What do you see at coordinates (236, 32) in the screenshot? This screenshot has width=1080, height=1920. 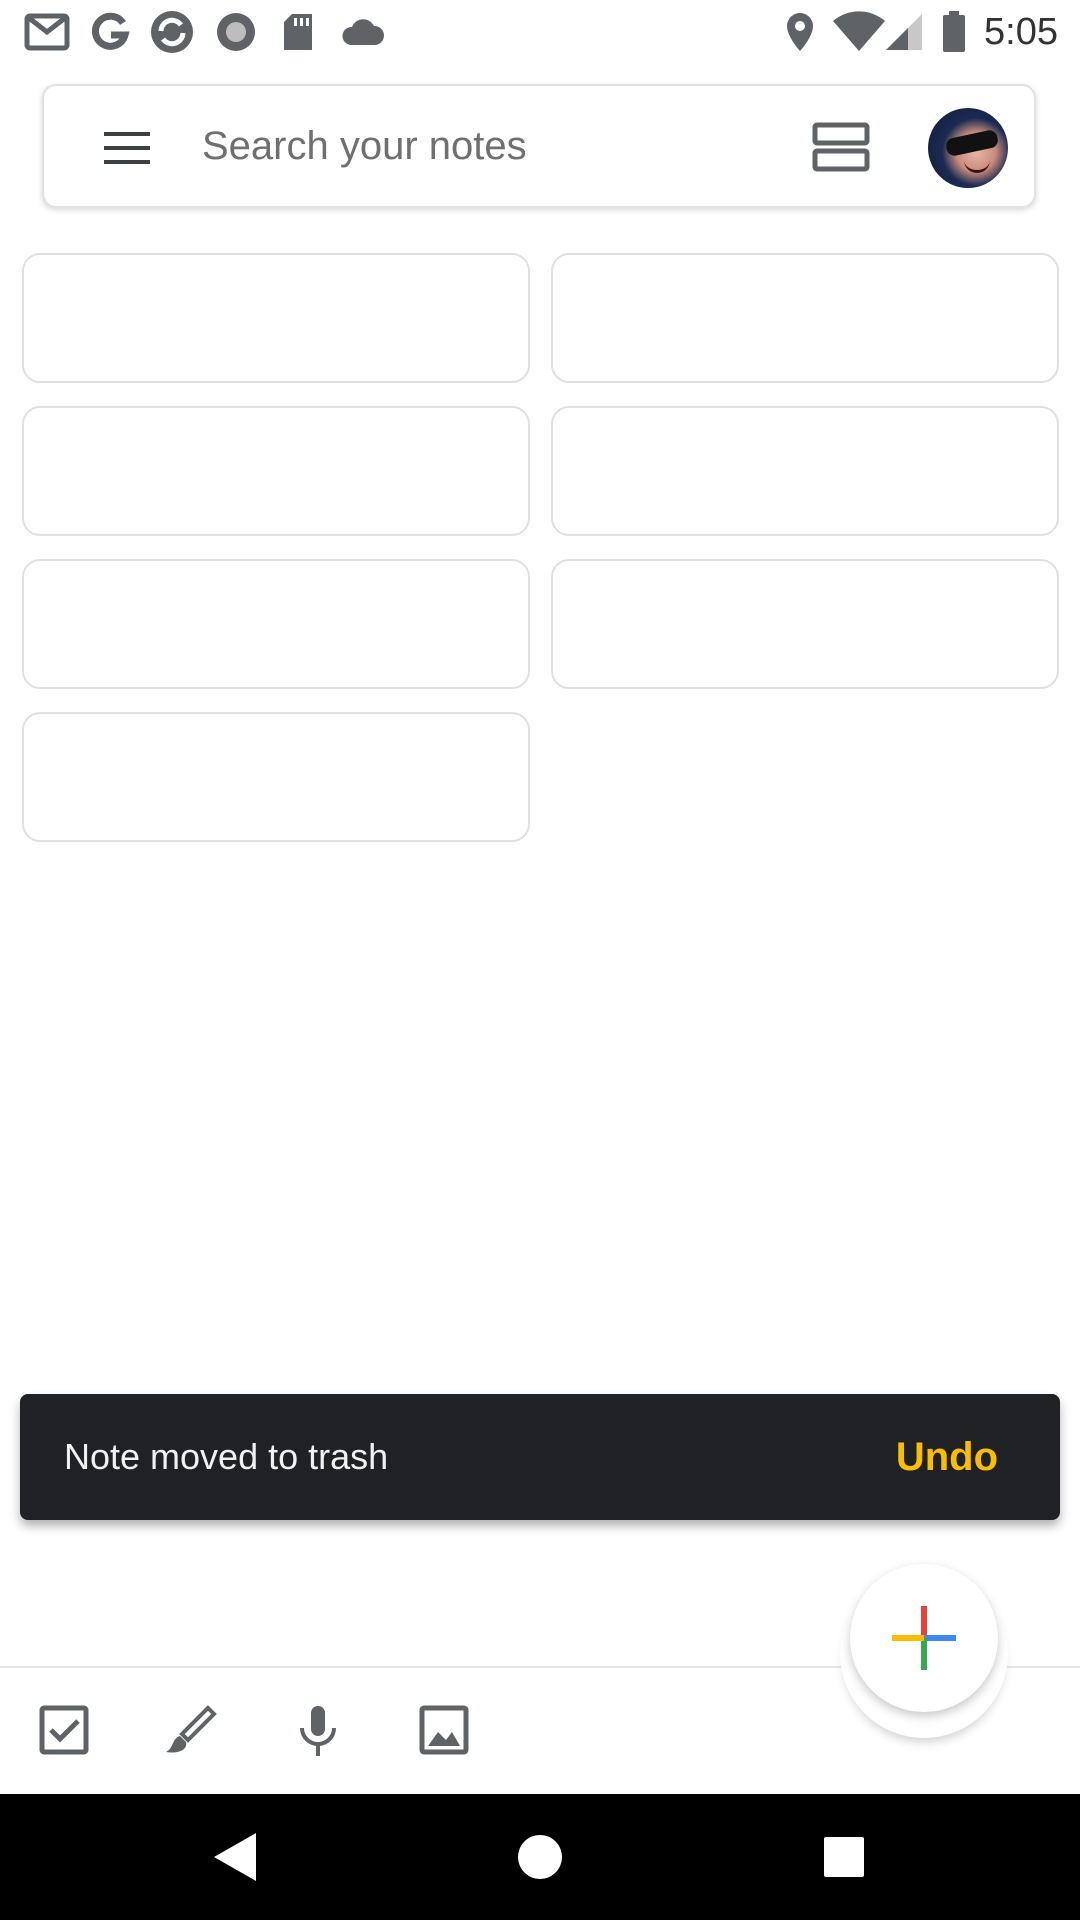 I see `record-icon` at bounding box center [236, 32].